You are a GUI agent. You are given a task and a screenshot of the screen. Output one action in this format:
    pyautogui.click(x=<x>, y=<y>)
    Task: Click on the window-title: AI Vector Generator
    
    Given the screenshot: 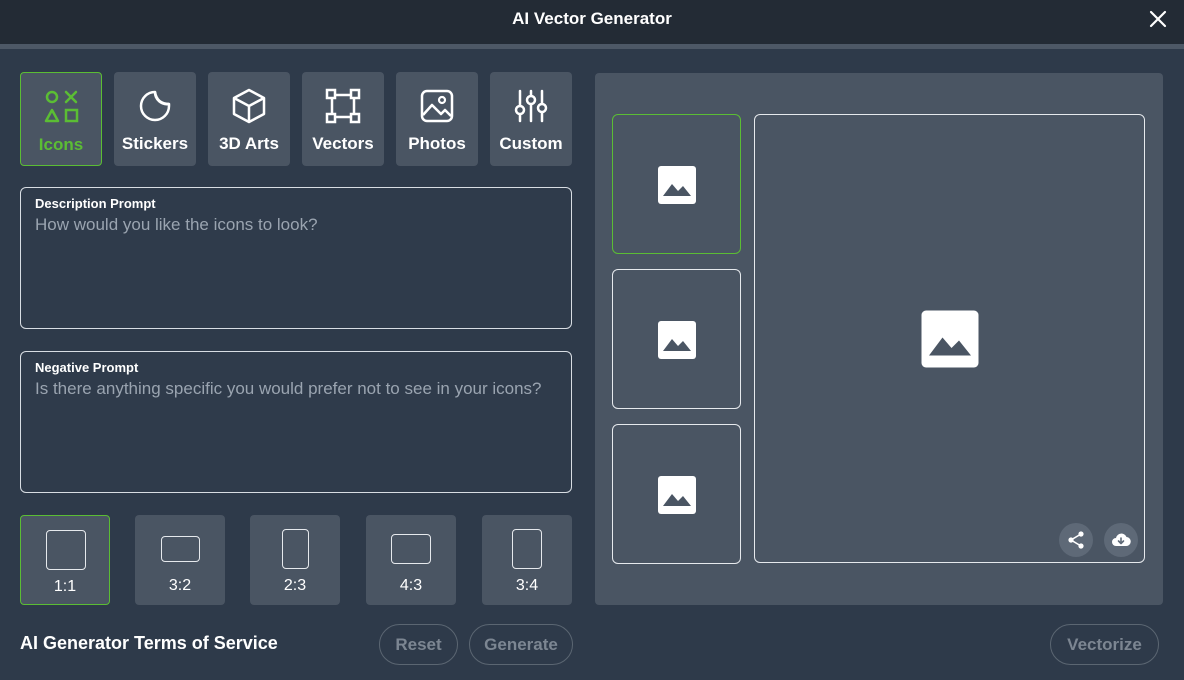 What is the action you would take?
    pyautogui.click(x=592, y=18)
    